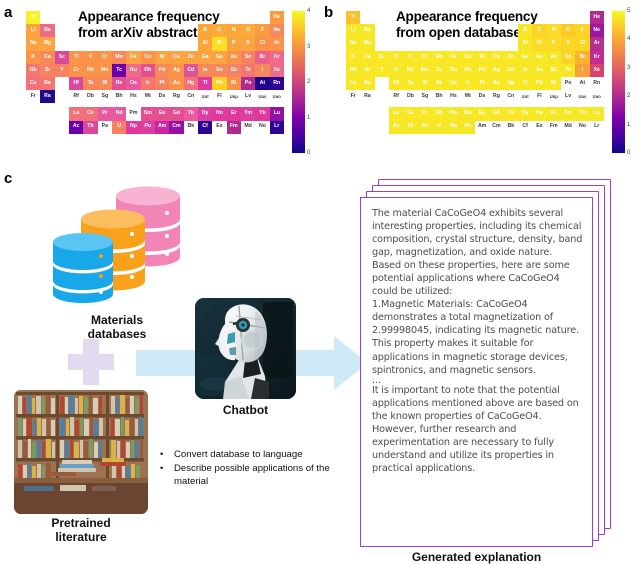  What do you see at coordinates (539, 97) in the screenshot?
I see `element-cell-fl: Fl` at bounding box center [539, 97].